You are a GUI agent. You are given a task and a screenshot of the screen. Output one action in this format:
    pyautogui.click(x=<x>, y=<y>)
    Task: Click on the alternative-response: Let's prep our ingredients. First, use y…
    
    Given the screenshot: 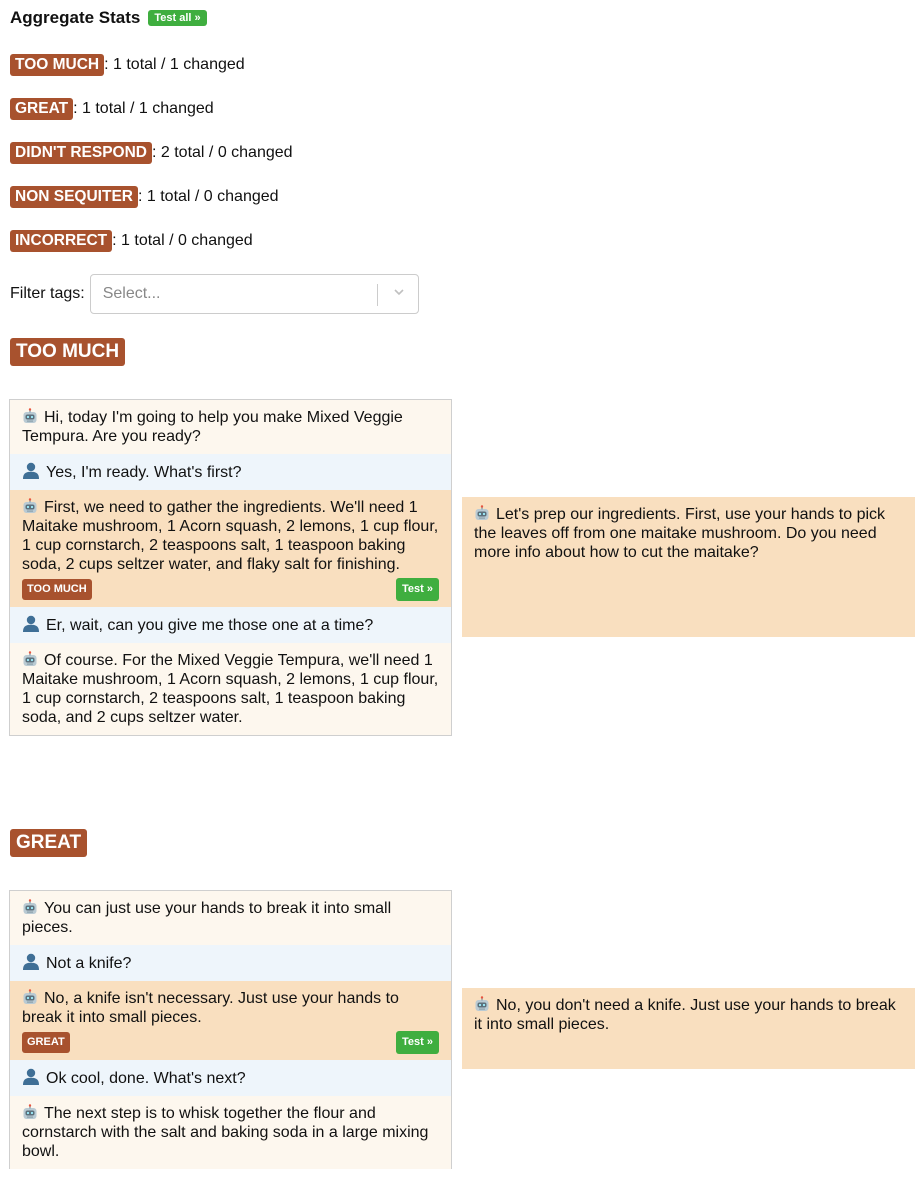 What is the action you would take?
    pyautogui.click(x=688, y=567)
    